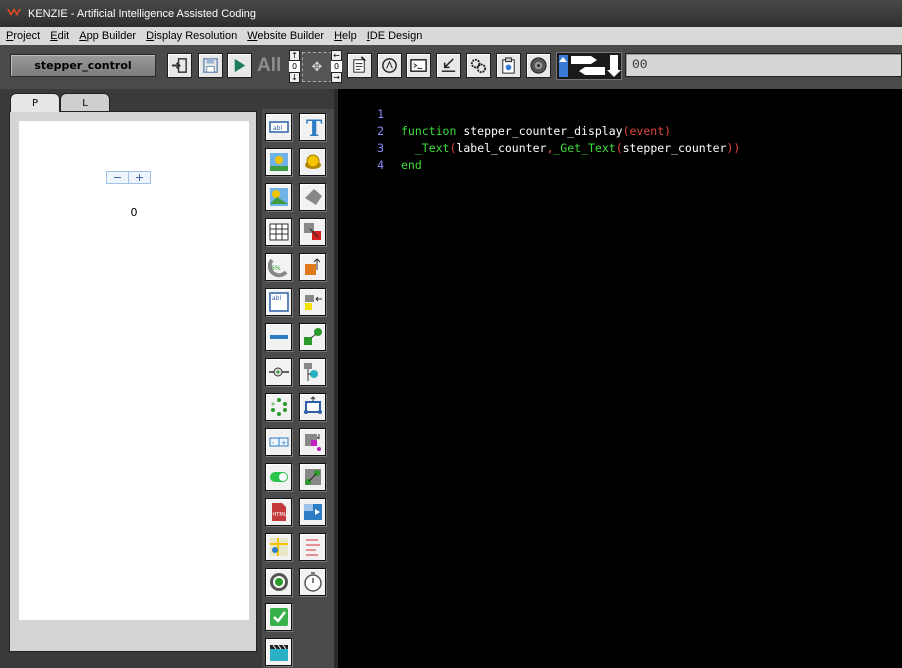 This screenshot has width=902, height=668. I want to click on palette-button, so click(312, 162).